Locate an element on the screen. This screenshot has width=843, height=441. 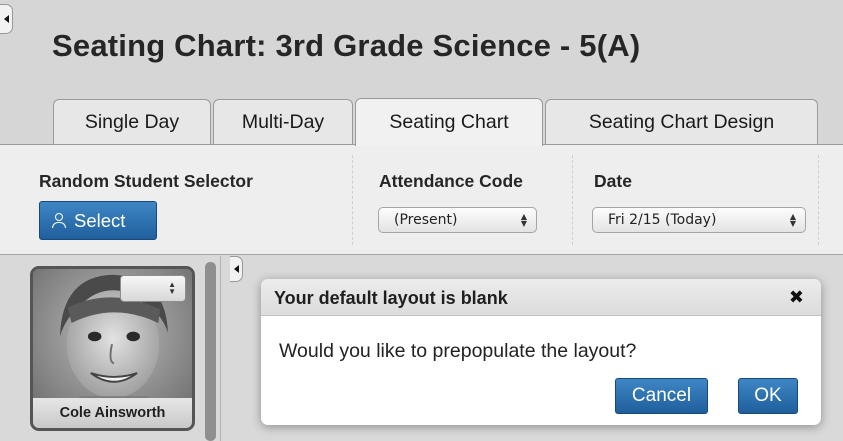
select-button-label: Select is located at coordinates (100, 220).